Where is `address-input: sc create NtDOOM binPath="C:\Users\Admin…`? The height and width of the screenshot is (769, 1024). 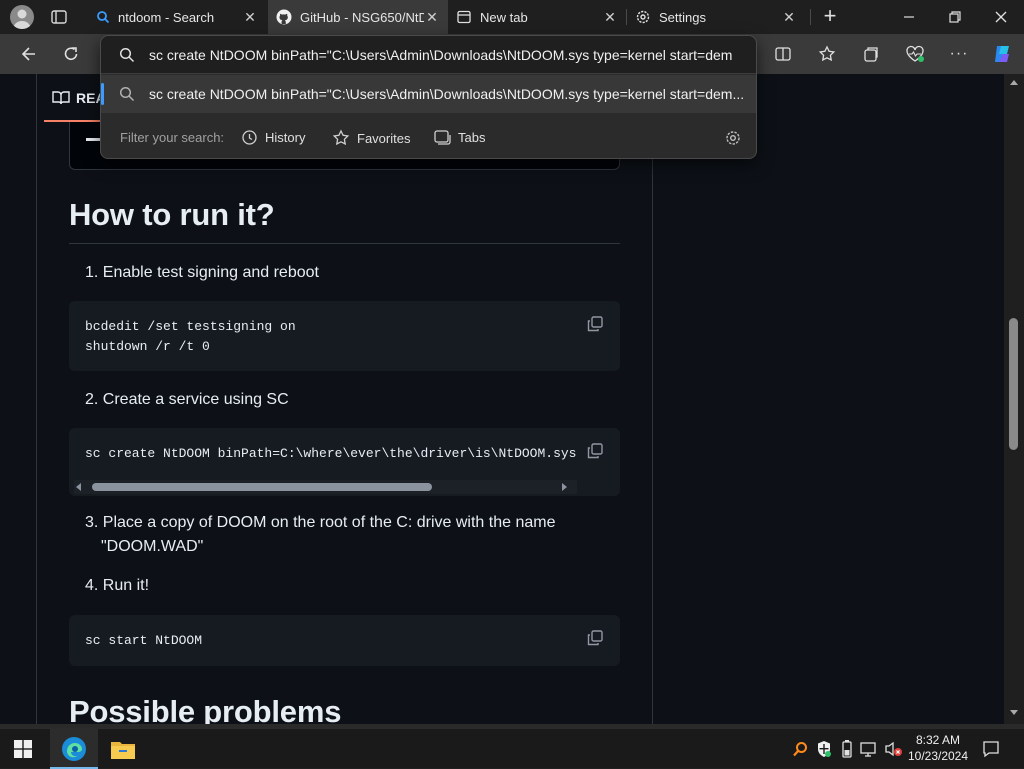
address-input: sc create NtDOOM binPath="C:\Users\Admin… is located at coordinates (444, 55).